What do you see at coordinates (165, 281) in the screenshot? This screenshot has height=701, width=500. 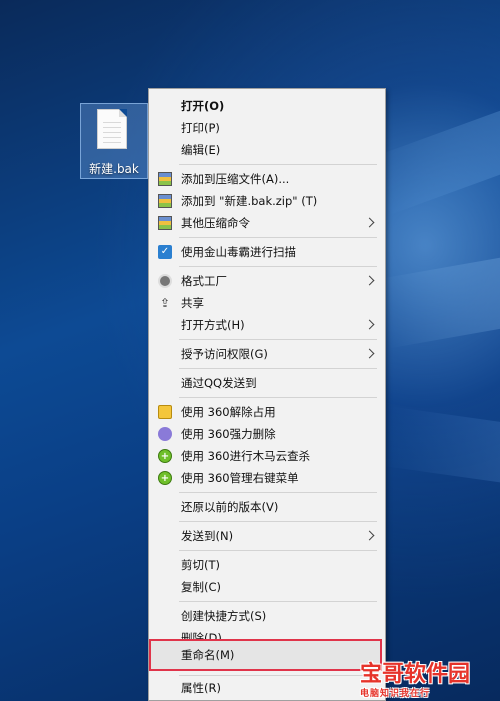 I see `format-factory-icon` at bounding box center [165, 281].